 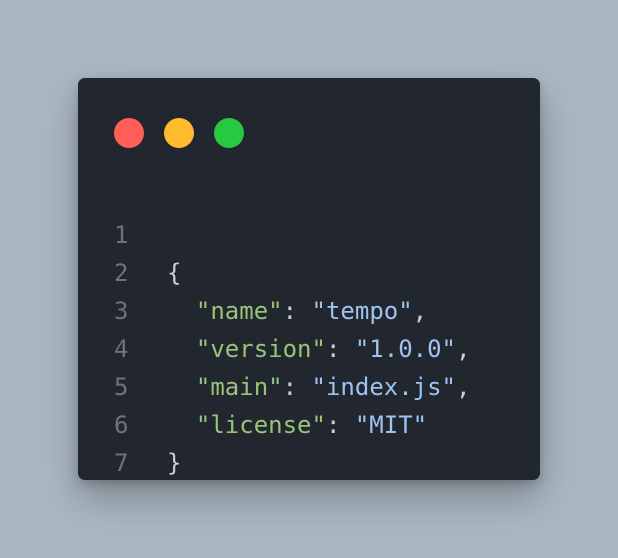 What do you see at coordinates (309, 346) in the screenshot?
I see `code-line: 4 "main": "index.js",` at bounding box center [309, 346].